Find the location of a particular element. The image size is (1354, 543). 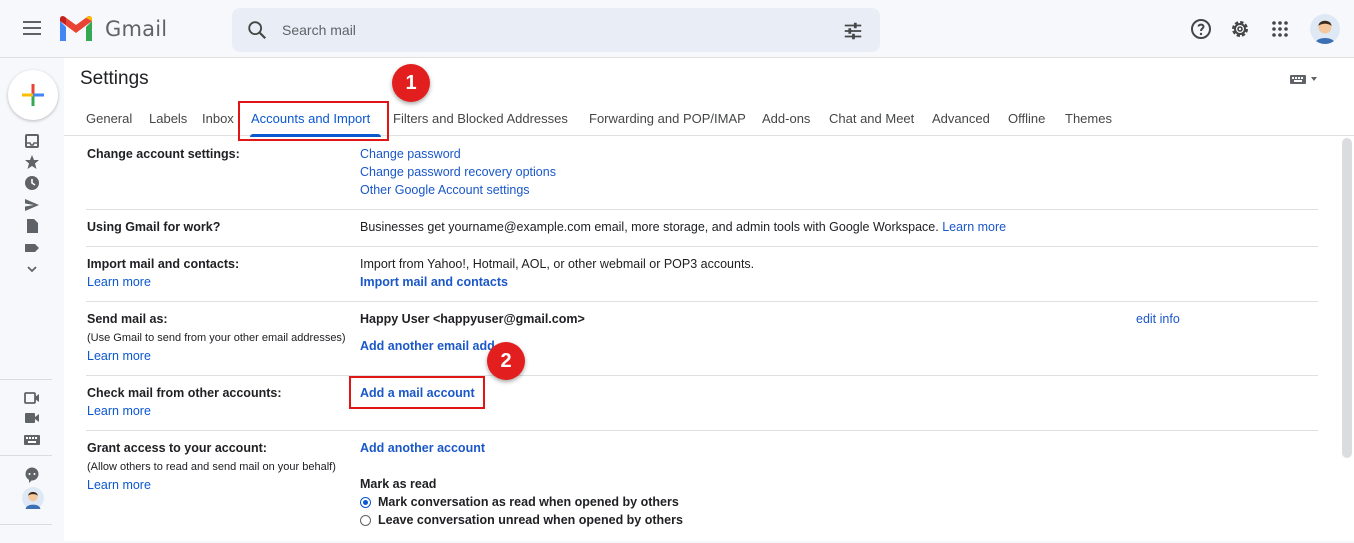

chat-icon is located at coordinates (32, 475).